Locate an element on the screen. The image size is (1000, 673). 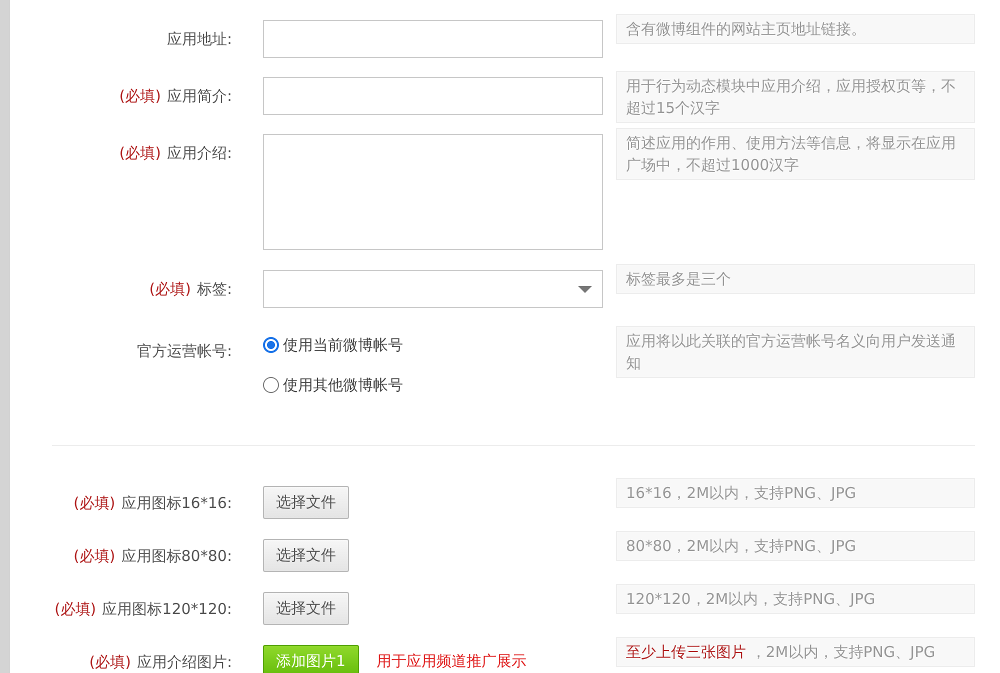
hint-text: 80*80，2M以内，支持PNG、JPG is located at coordinates (795, 546).